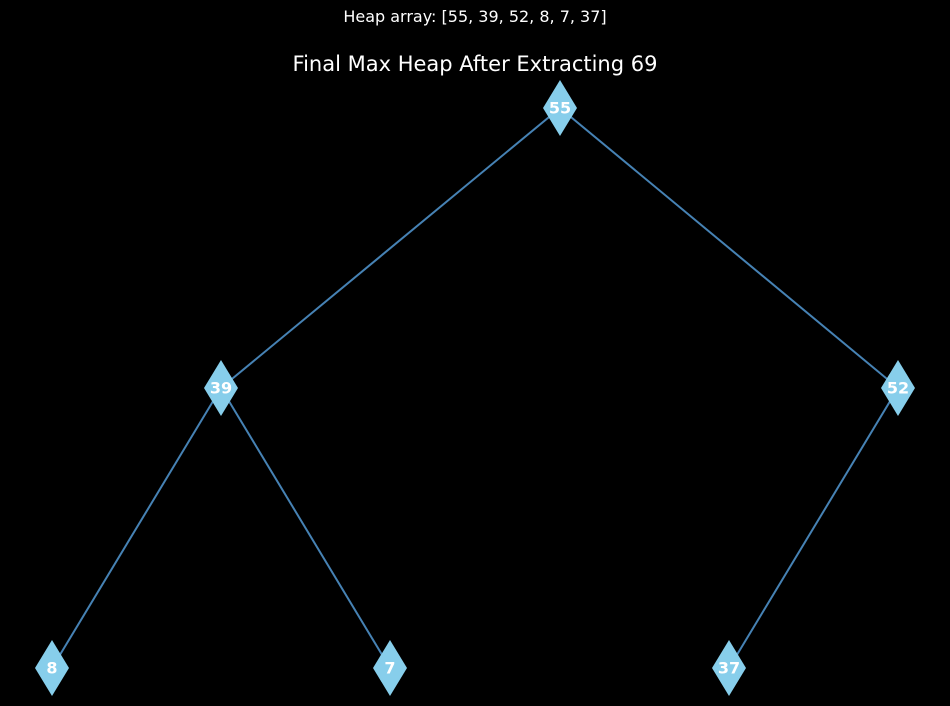 The width and height of the screenshot is (950, 706). I want to click on heap-node: 55, so click(560, 108).